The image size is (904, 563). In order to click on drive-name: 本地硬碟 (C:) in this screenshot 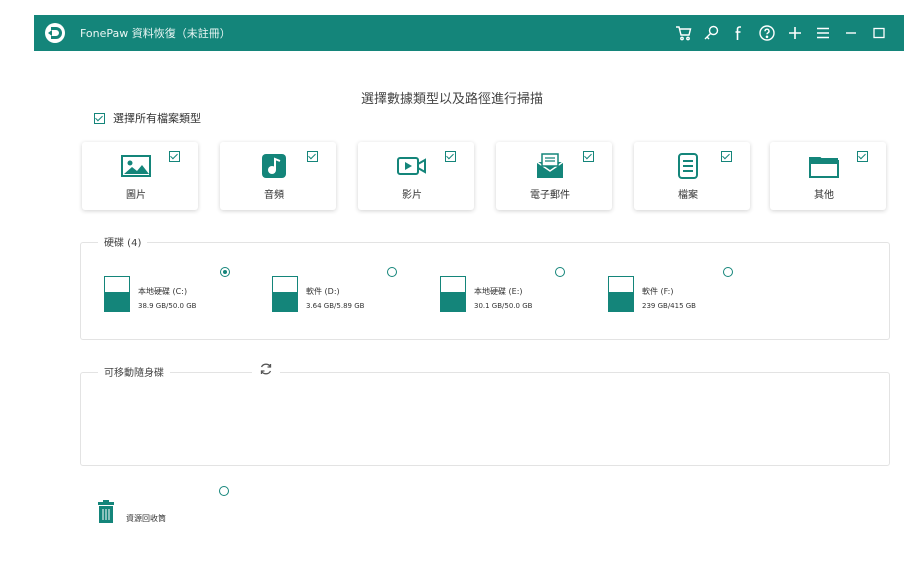, I will do `click(163, 291)`.